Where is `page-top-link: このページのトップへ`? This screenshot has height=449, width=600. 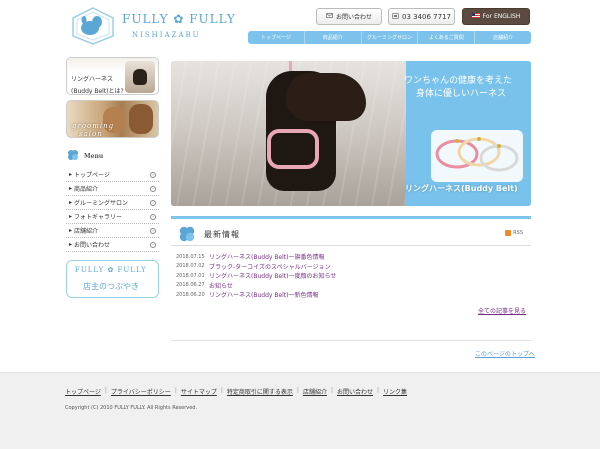 page-top-link: このページのトップへ is located at coordinates (505, 353).